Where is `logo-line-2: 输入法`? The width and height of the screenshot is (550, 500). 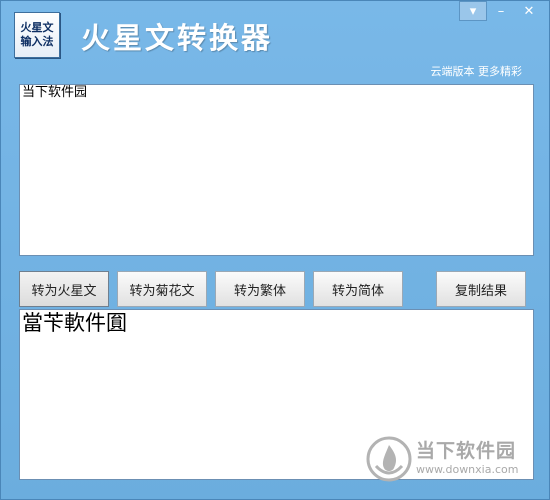 logo-line-2: 输入法 is located at coordinates (37, 41).